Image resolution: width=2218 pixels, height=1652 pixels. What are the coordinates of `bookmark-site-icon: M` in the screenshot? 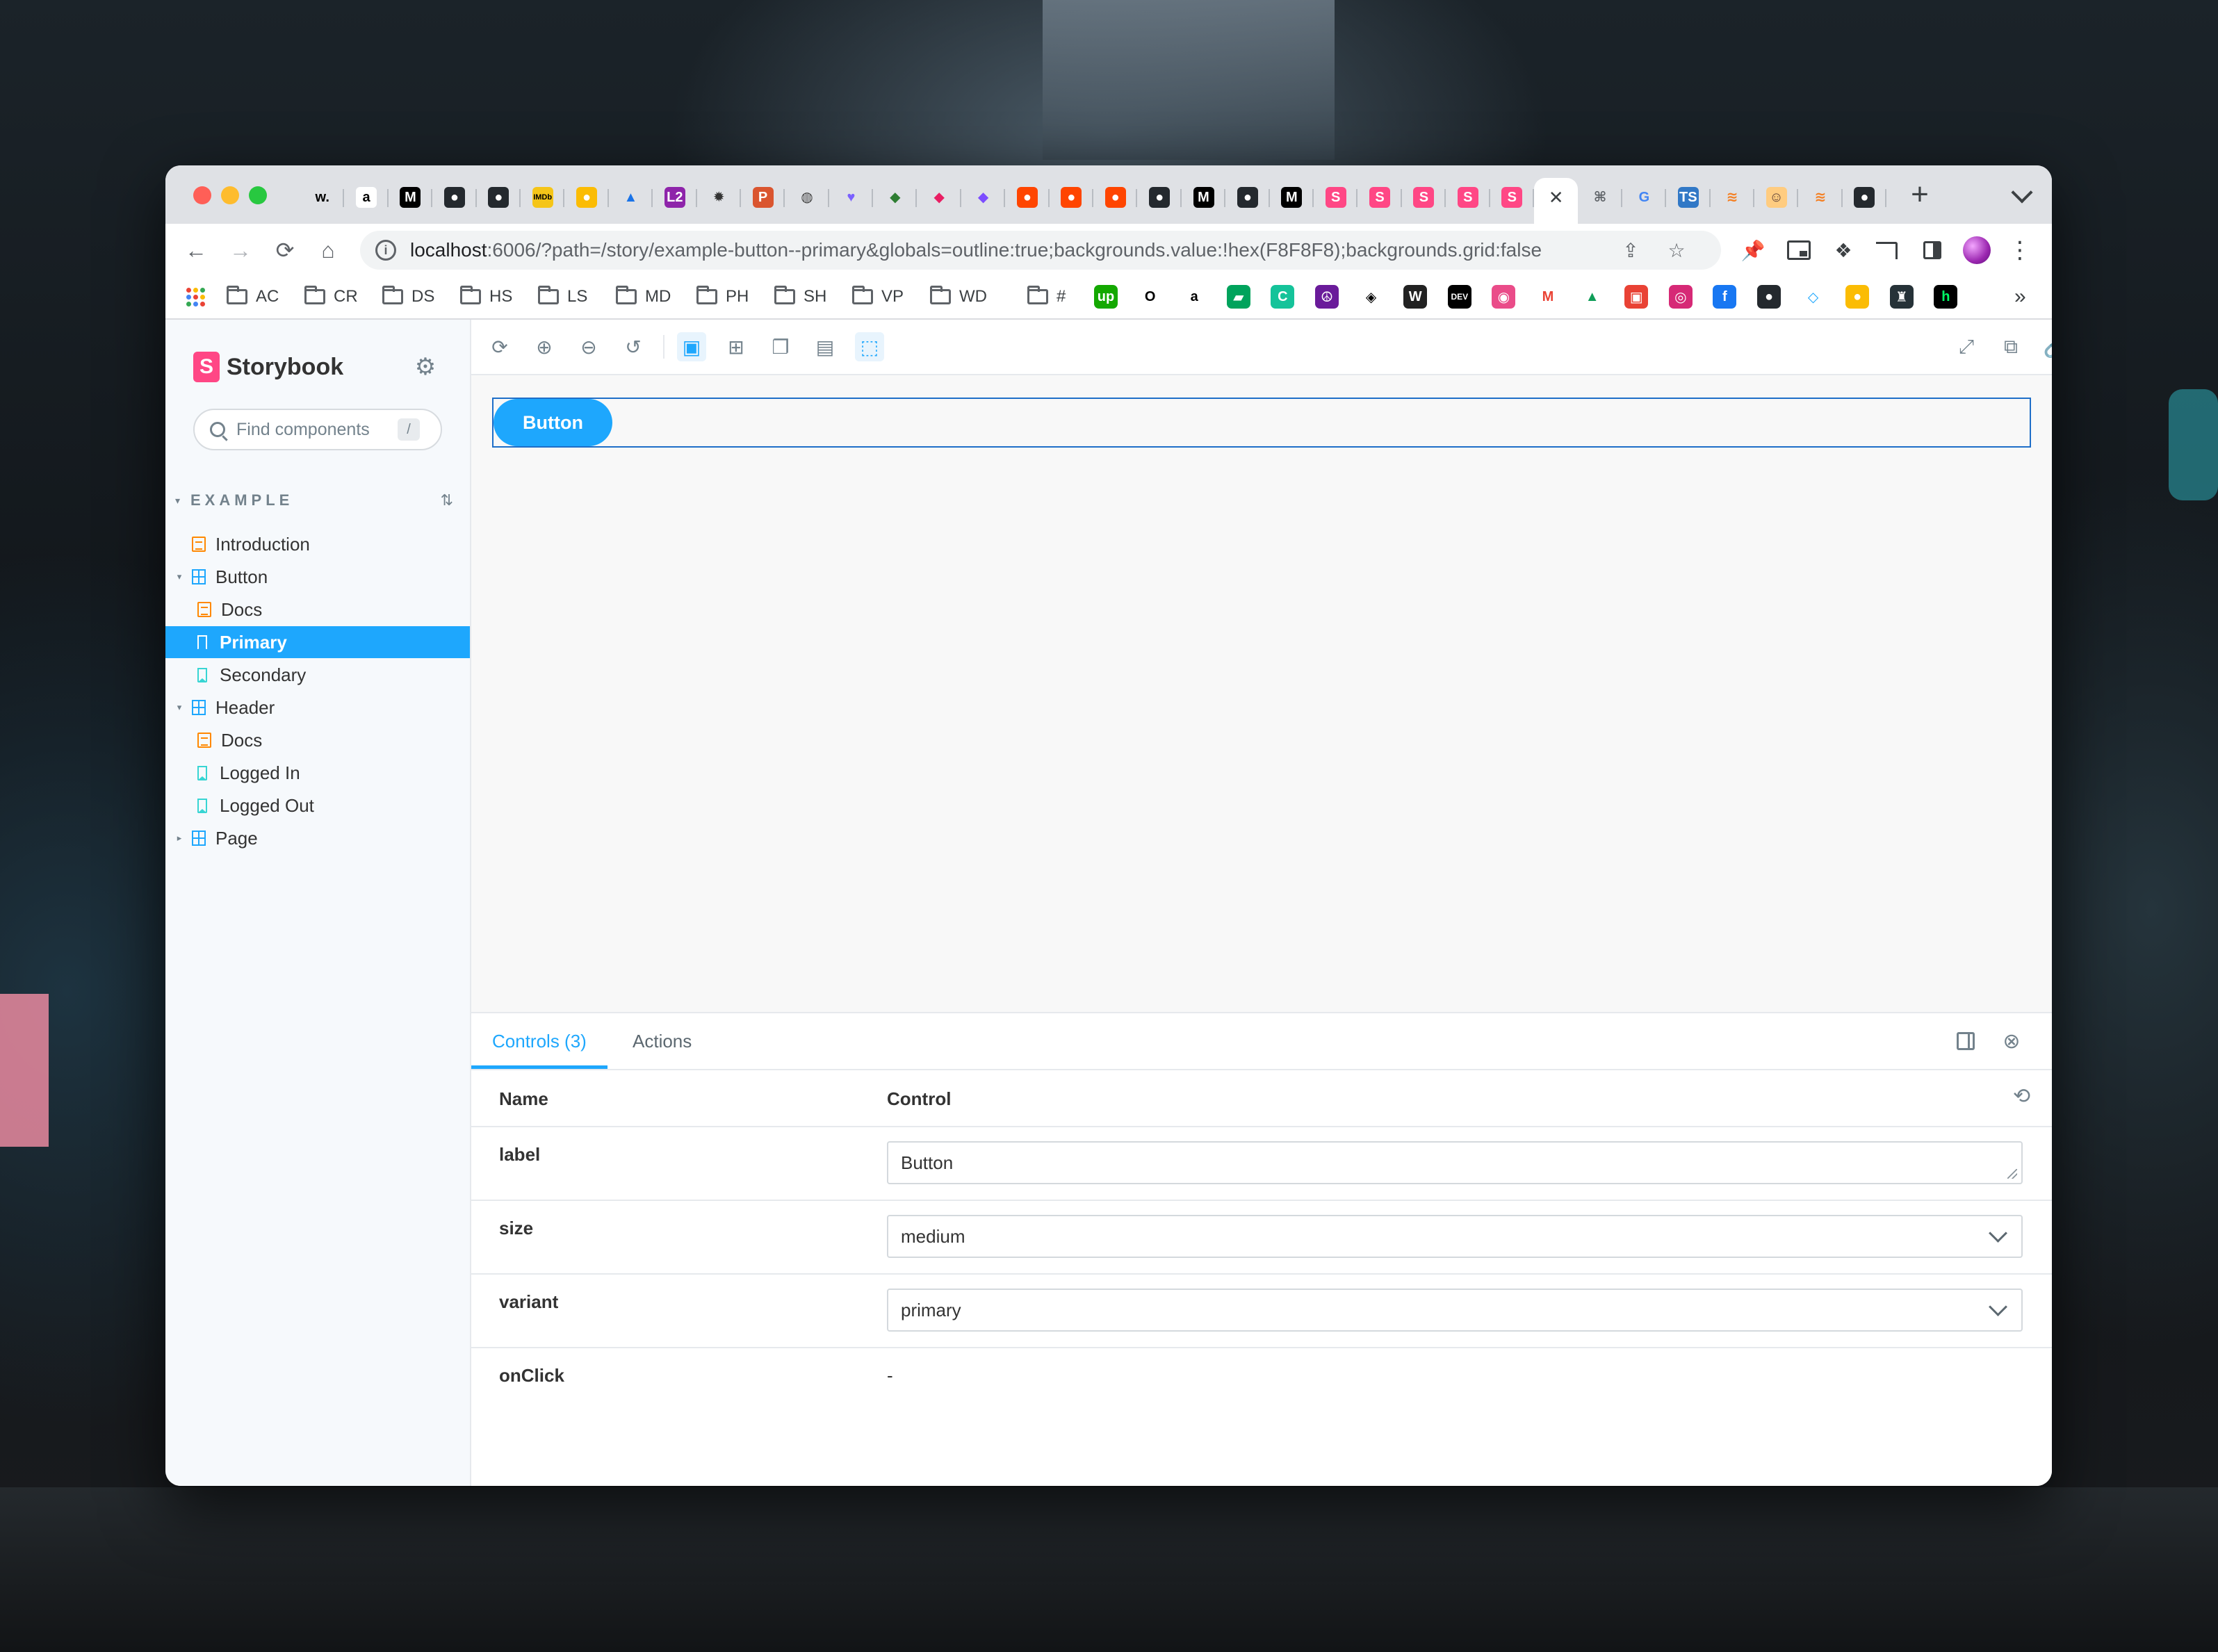 It's located at (1548, 297).